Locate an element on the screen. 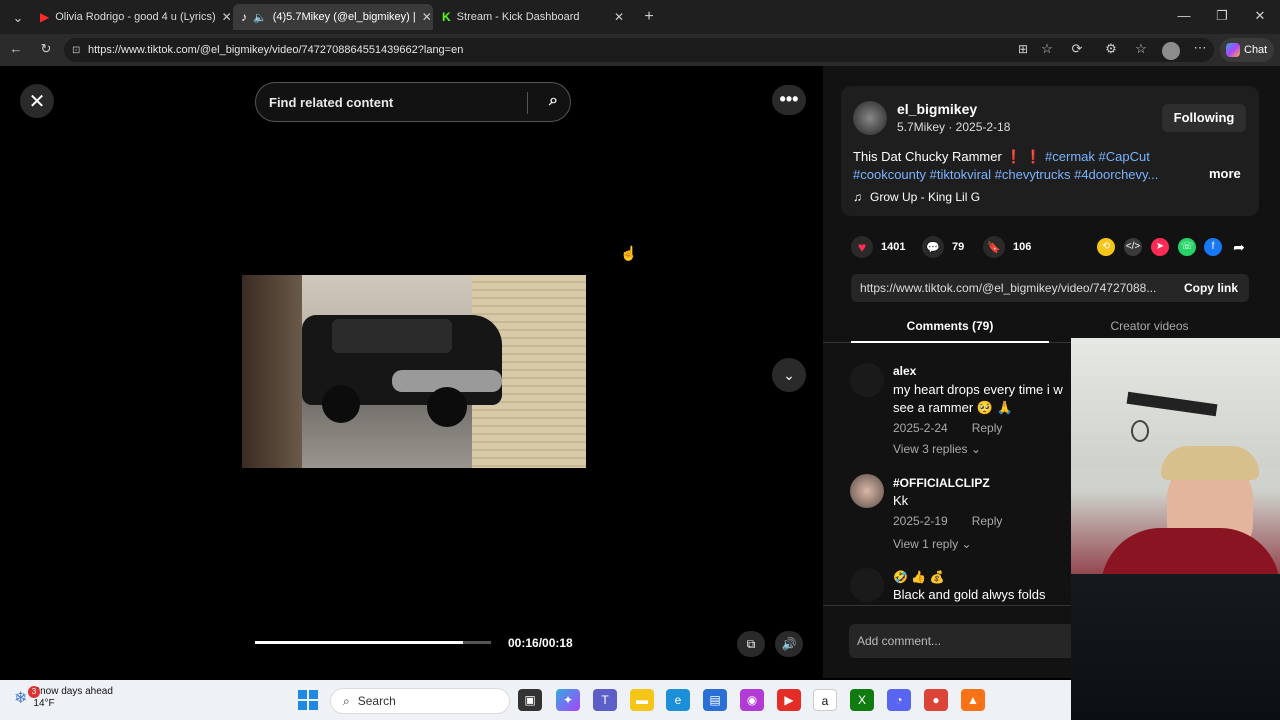 The image size is (1280, 720). task-view-icon: ▣ is located at coordinates (530, 700).